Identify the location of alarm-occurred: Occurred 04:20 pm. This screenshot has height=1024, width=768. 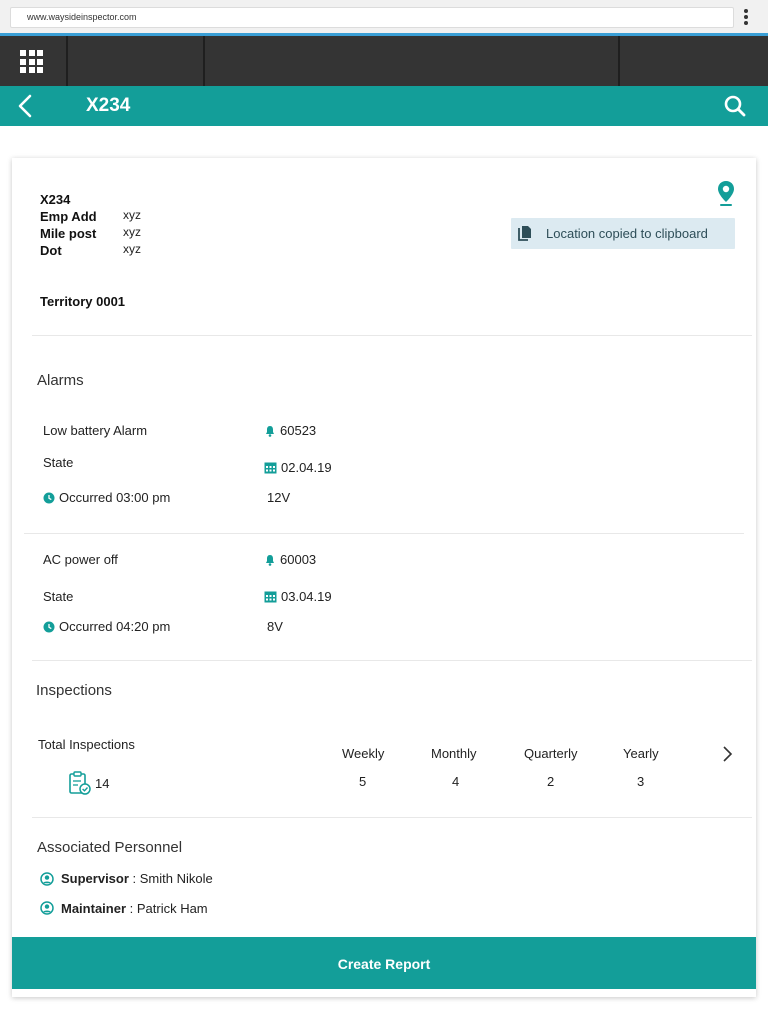
(115, 626).